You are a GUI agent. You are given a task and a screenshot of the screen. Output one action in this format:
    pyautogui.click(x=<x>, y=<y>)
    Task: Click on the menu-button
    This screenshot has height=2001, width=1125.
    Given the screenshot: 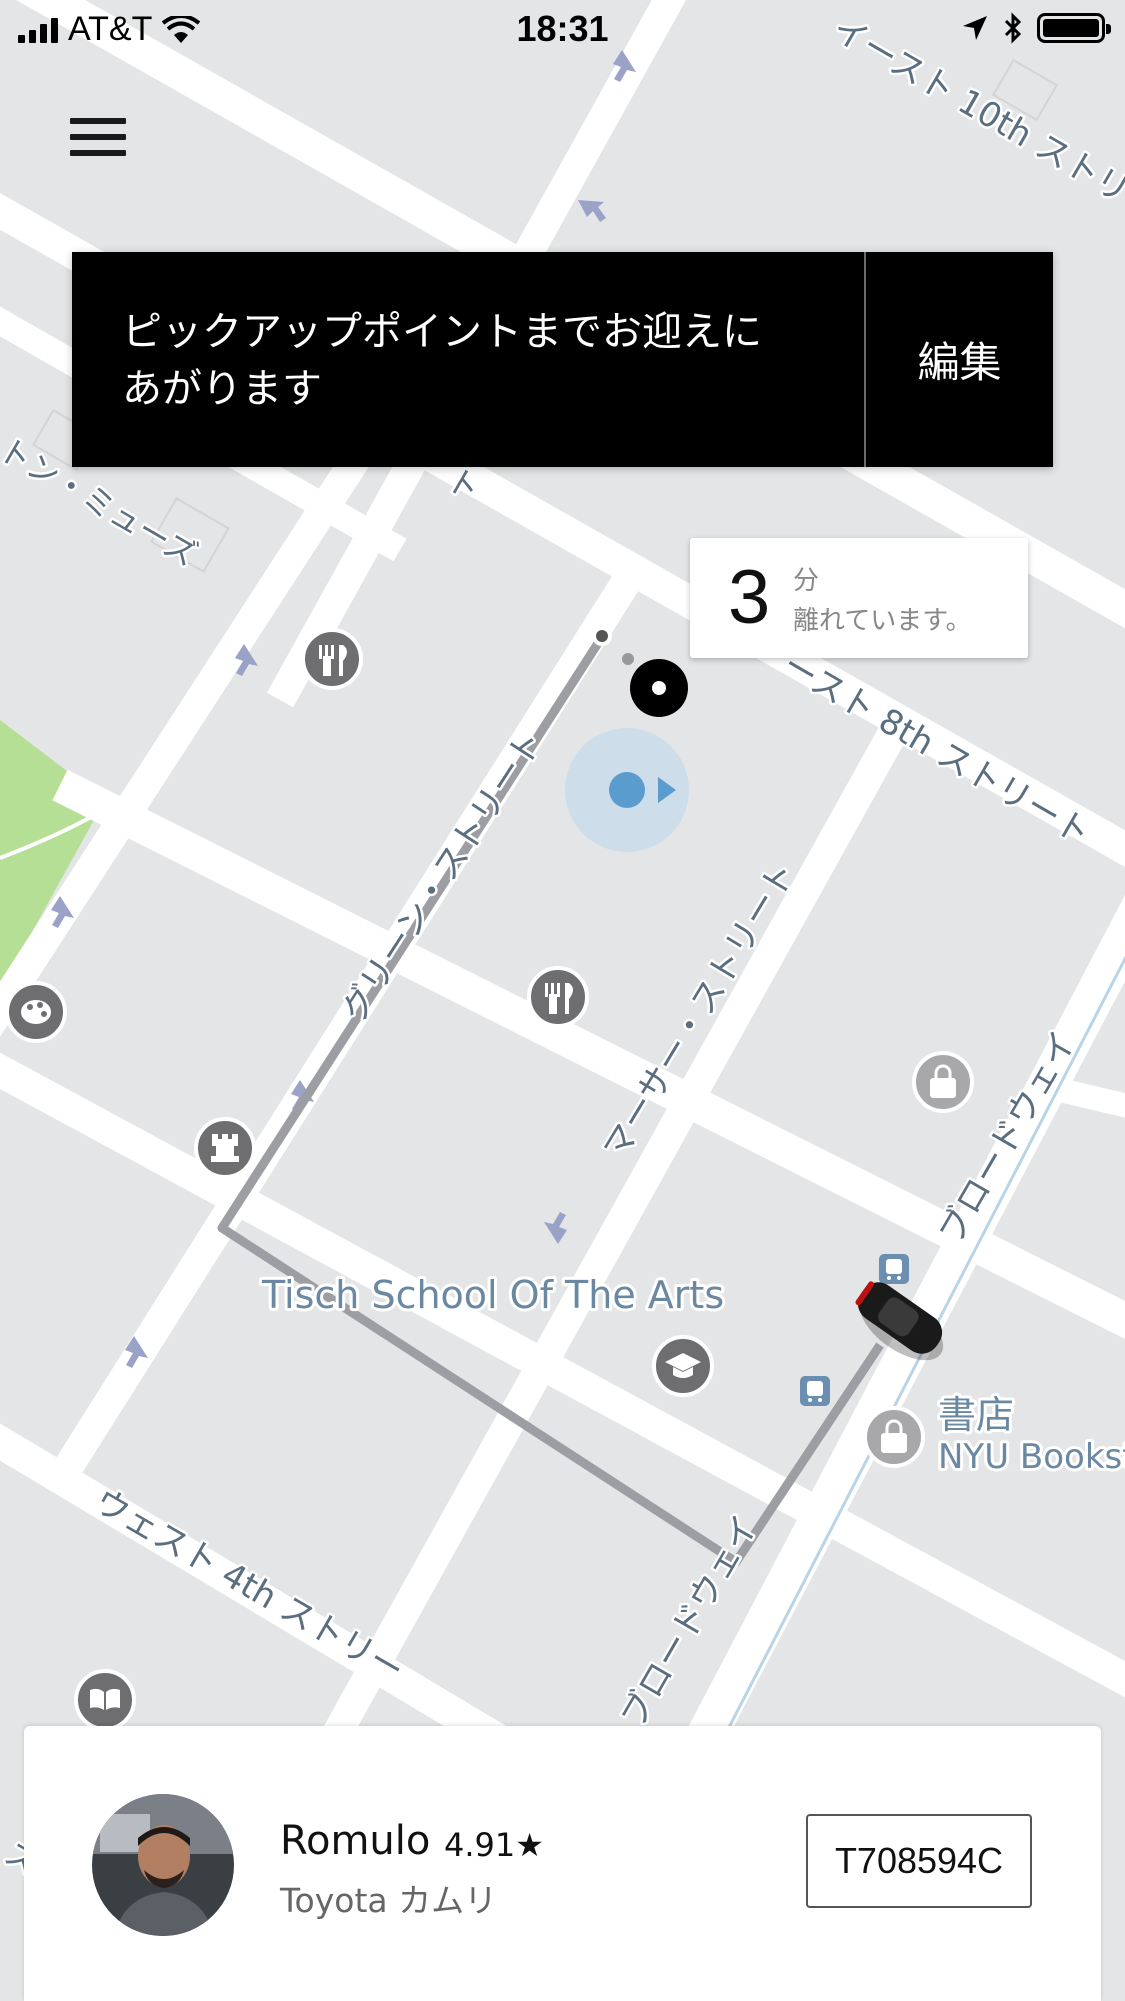 What is the action you would take?
    pyautogui.click(x=98, y=142)
    